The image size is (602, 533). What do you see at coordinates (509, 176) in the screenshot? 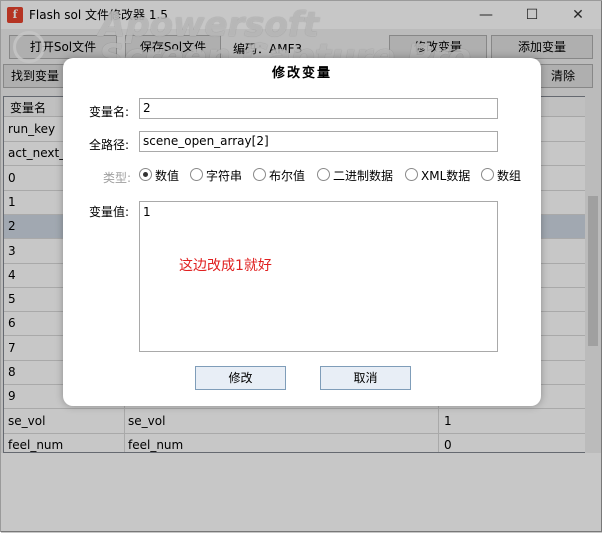
I see `radio-label: 数组` at bounding box center [509, 176].